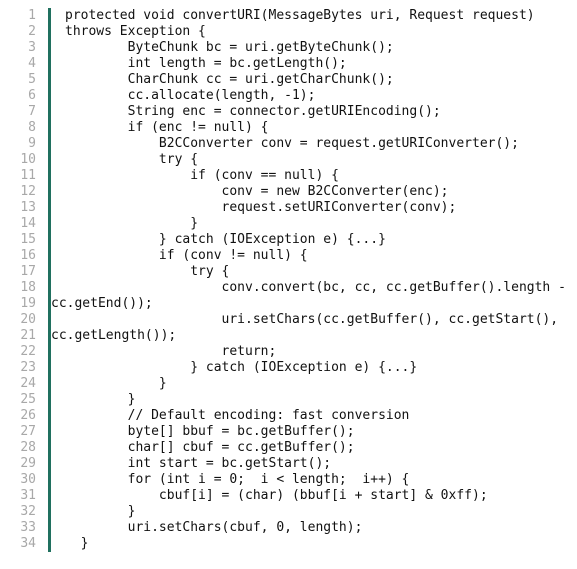  I want to click on code-line-row: 16 if (conv != null) {, so click(288, 256).